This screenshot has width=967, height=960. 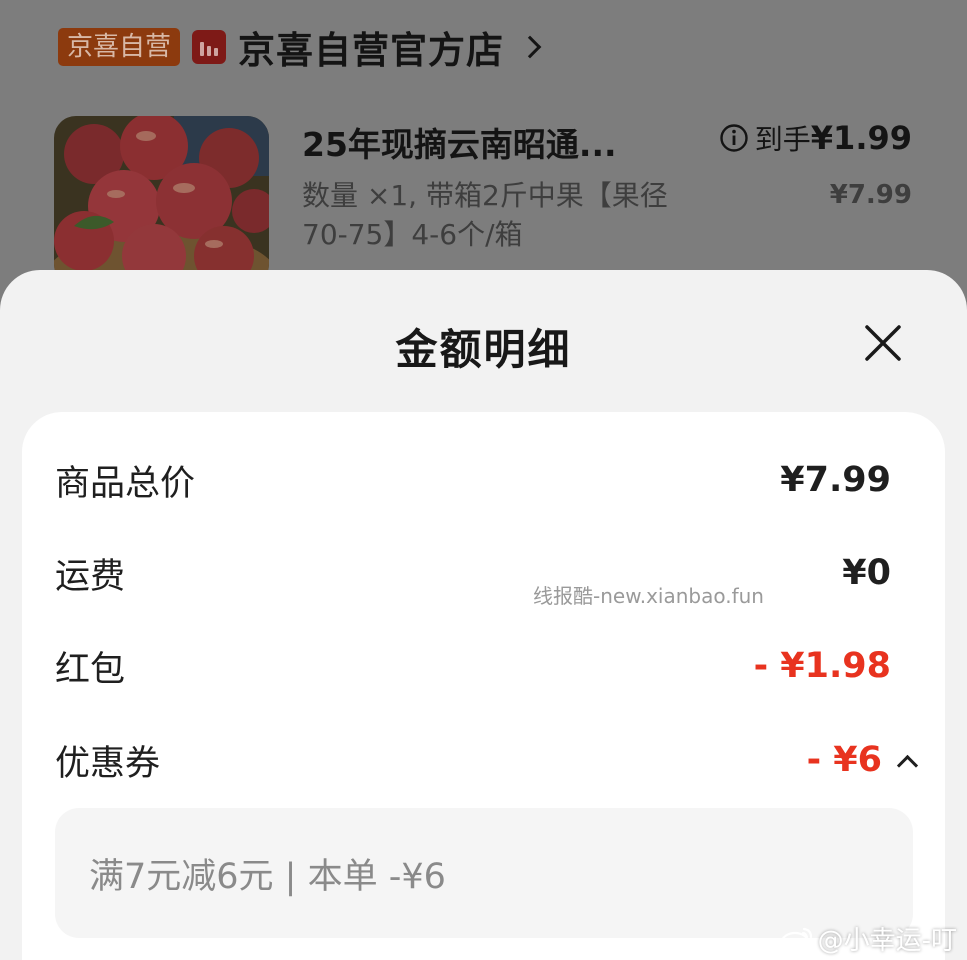 I want to click on shipping-label: 运费, so click(x=90, y=576).